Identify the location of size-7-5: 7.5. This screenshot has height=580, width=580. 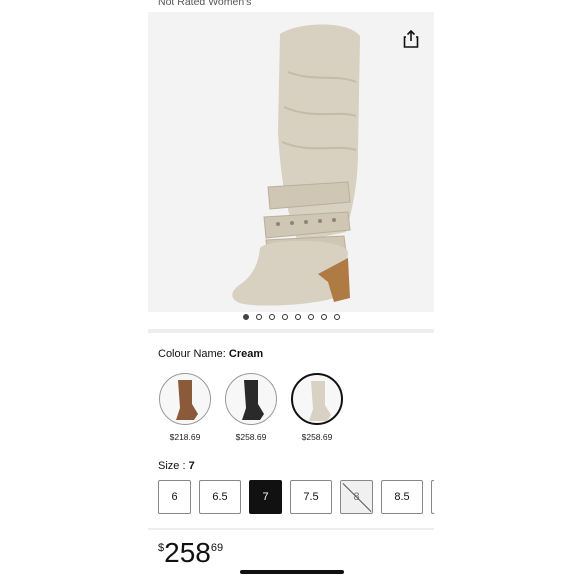
(311, 497).